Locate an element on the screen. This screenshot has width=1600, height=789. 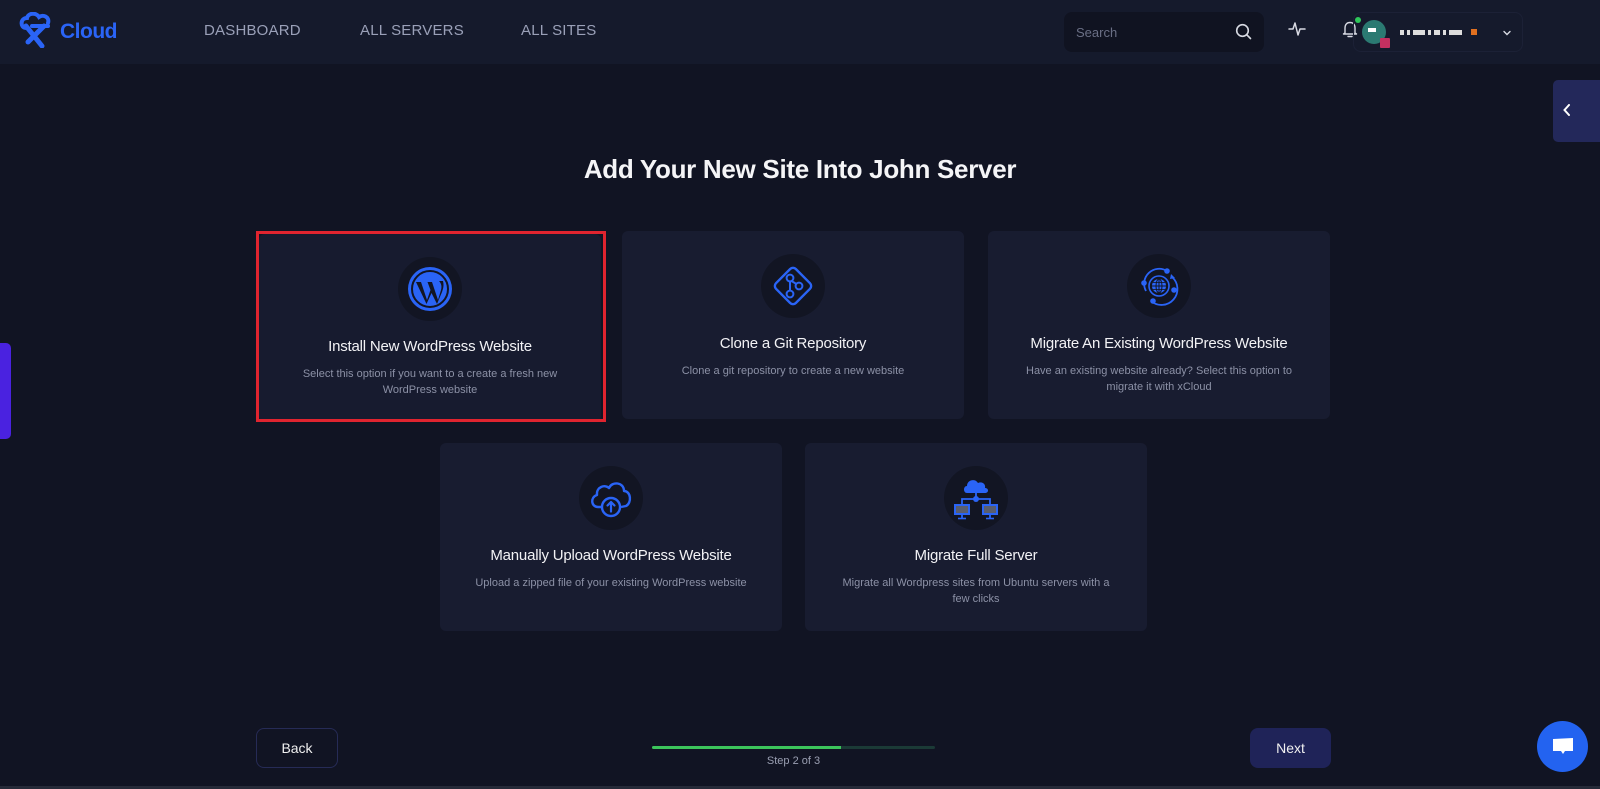
nav-all-servers: ALL SERVERS is located at coordinates (412, 30).